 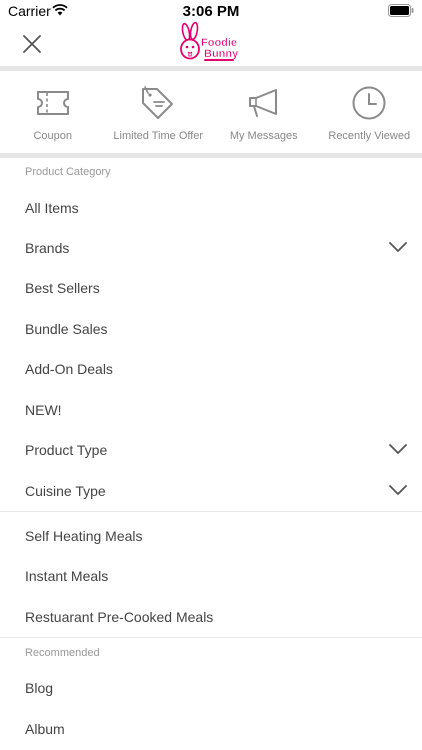 I want to click on menu-item-label: Instant Meals, so click(x=67, y=576).